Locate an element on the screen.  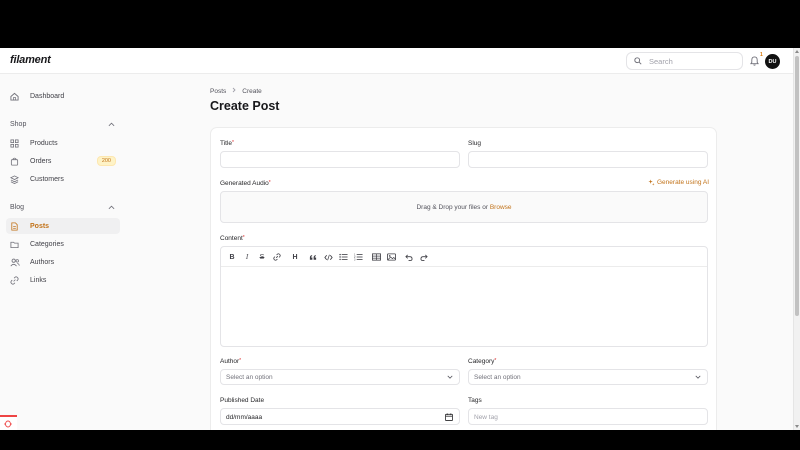
app-logo: filament is located at coordinates (30, 60).